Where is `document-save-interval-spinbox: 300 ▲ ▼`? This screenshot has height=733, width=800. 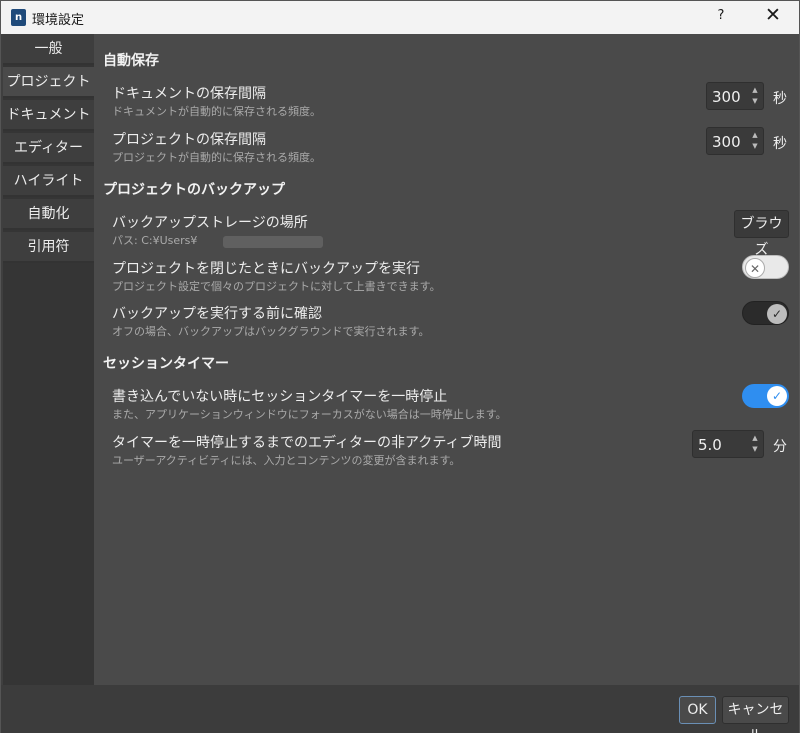 document-save-interval-spinbox: 300 ▲ ▼ is located at coordinates (735, 96).